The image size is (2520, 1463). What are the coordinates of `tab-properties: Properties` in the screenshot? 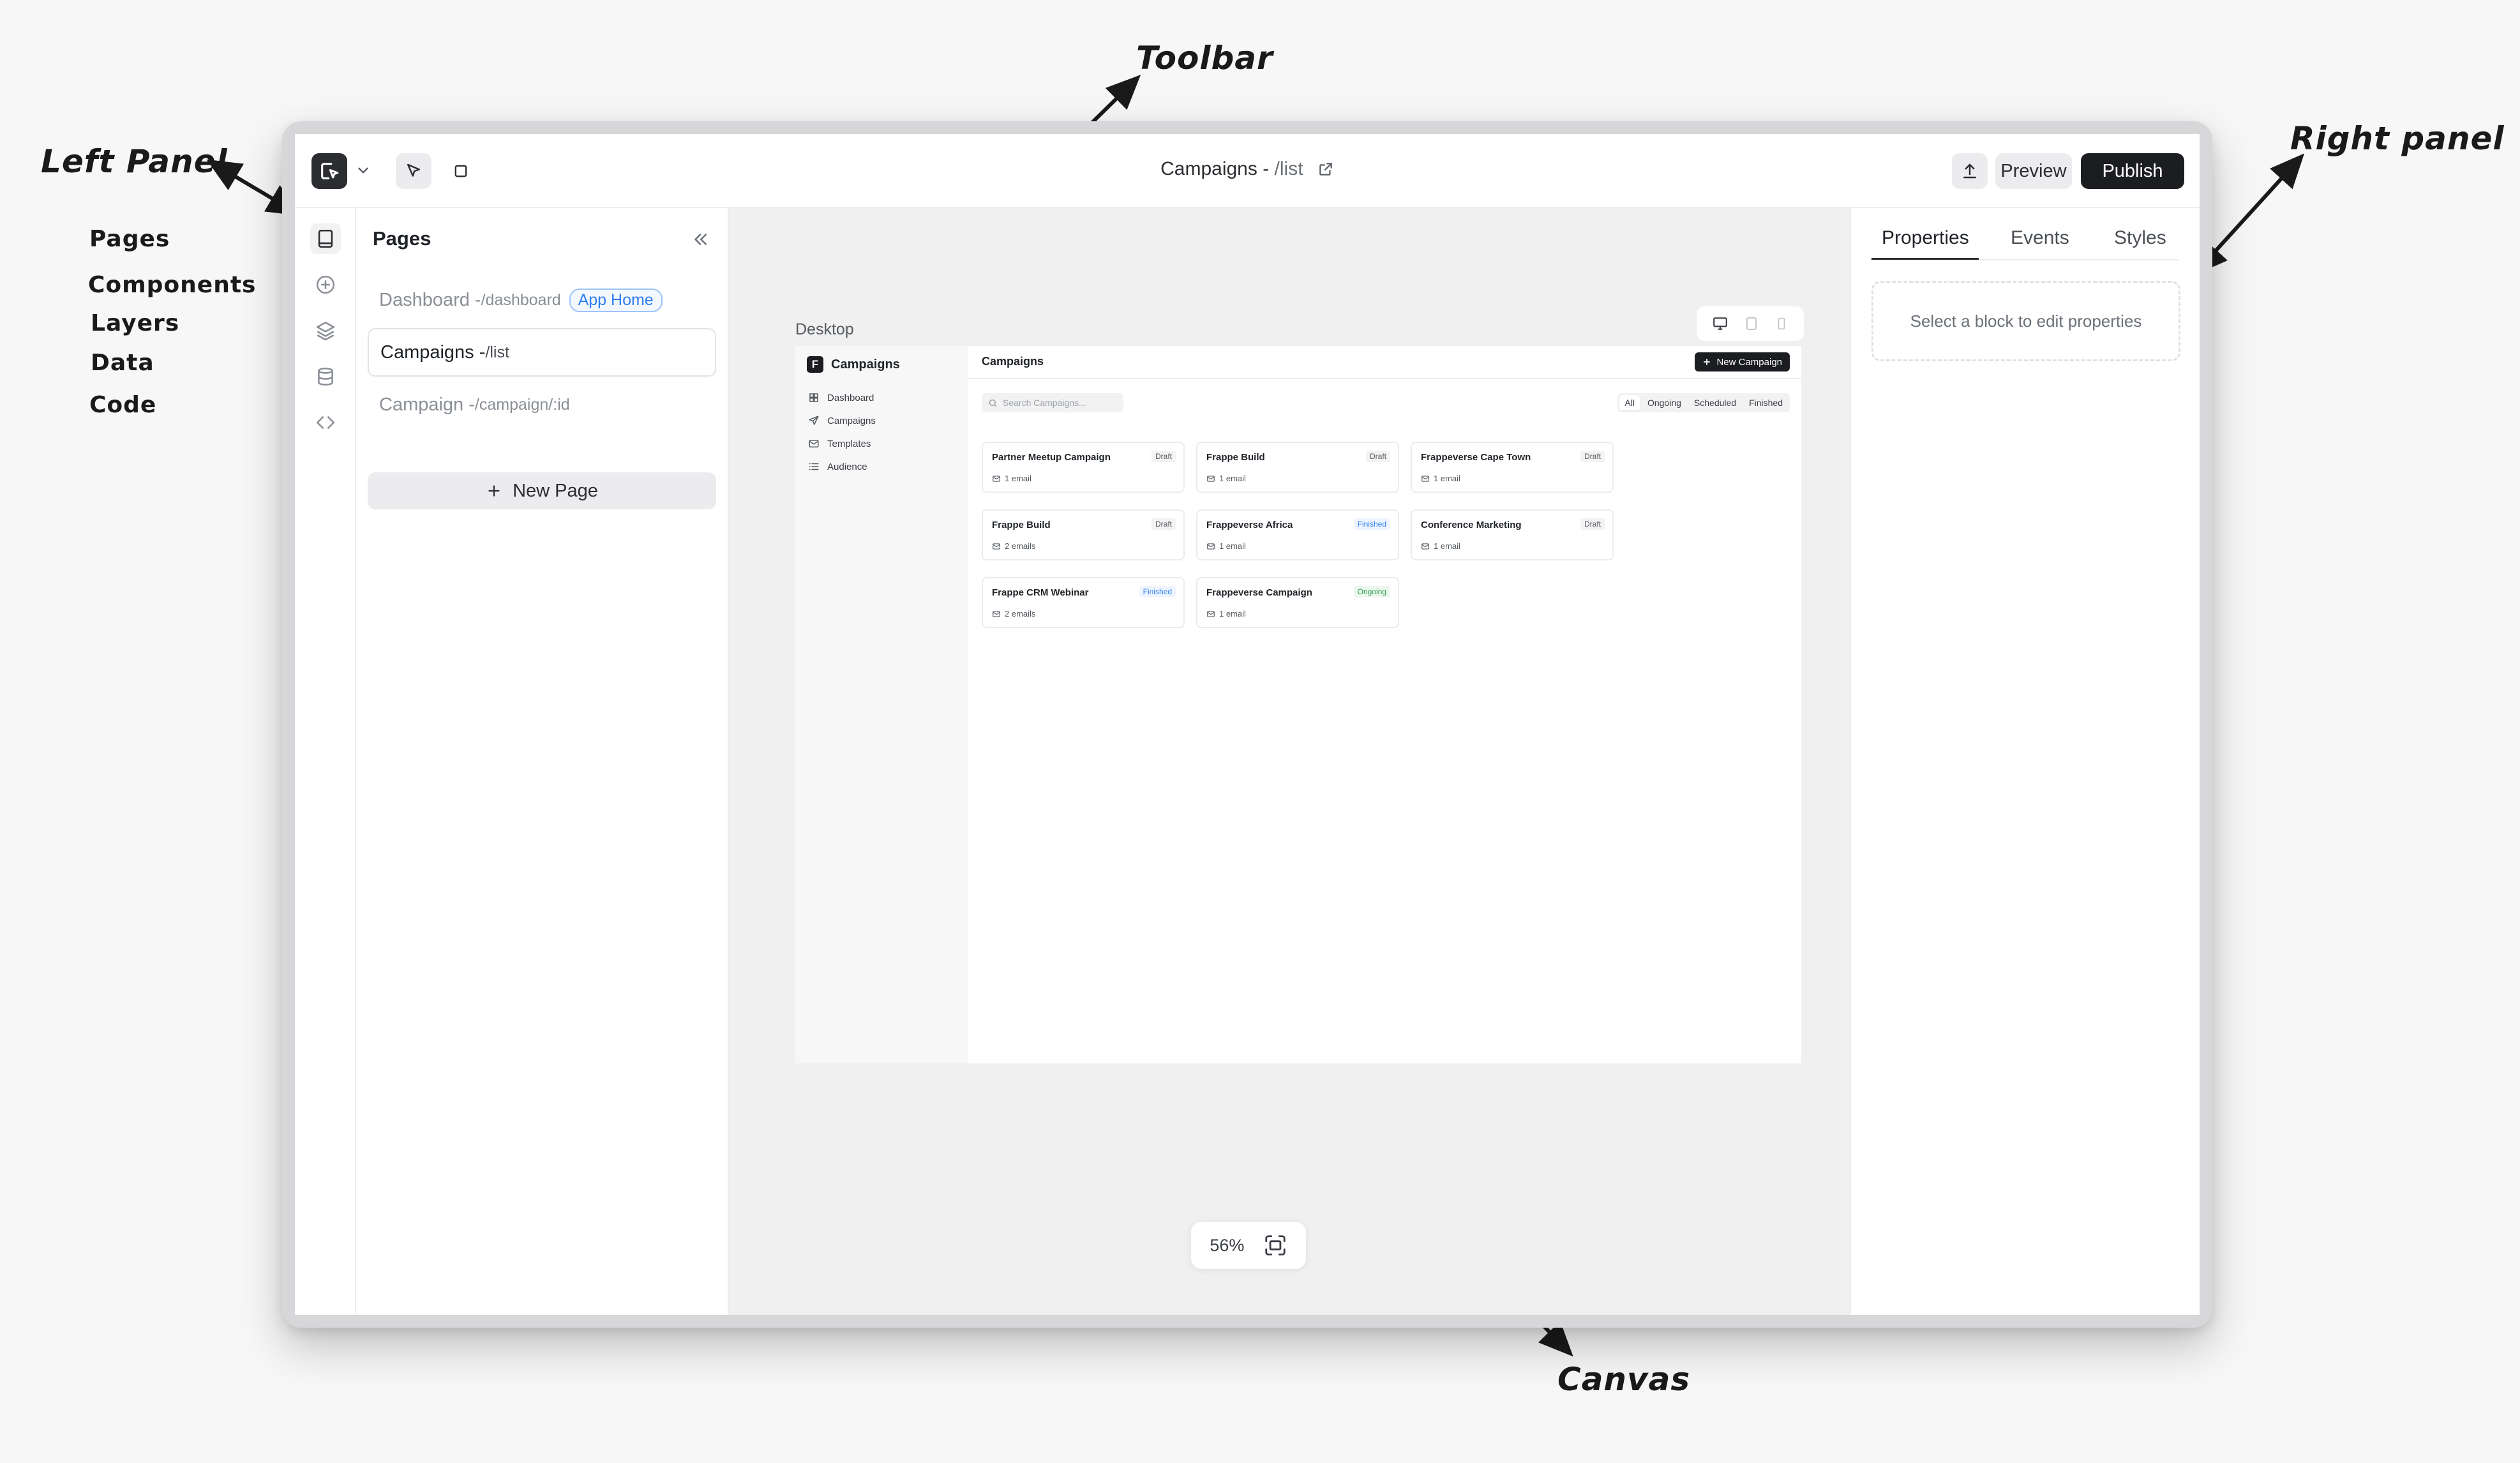 It's located at (1926, 238).